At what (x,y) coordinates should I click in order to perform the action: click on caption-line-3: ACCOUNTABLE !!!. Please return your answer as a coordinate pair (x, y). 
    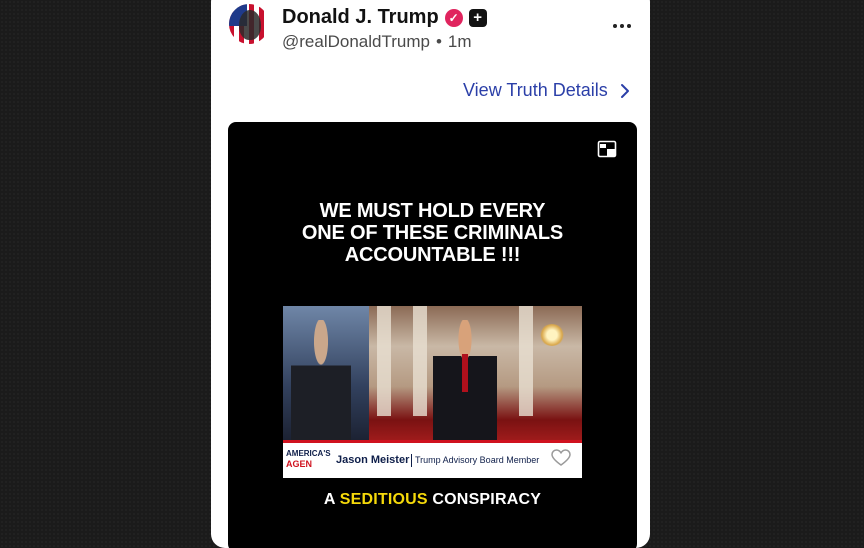
    Looking at the image, I should click on (432, 255).